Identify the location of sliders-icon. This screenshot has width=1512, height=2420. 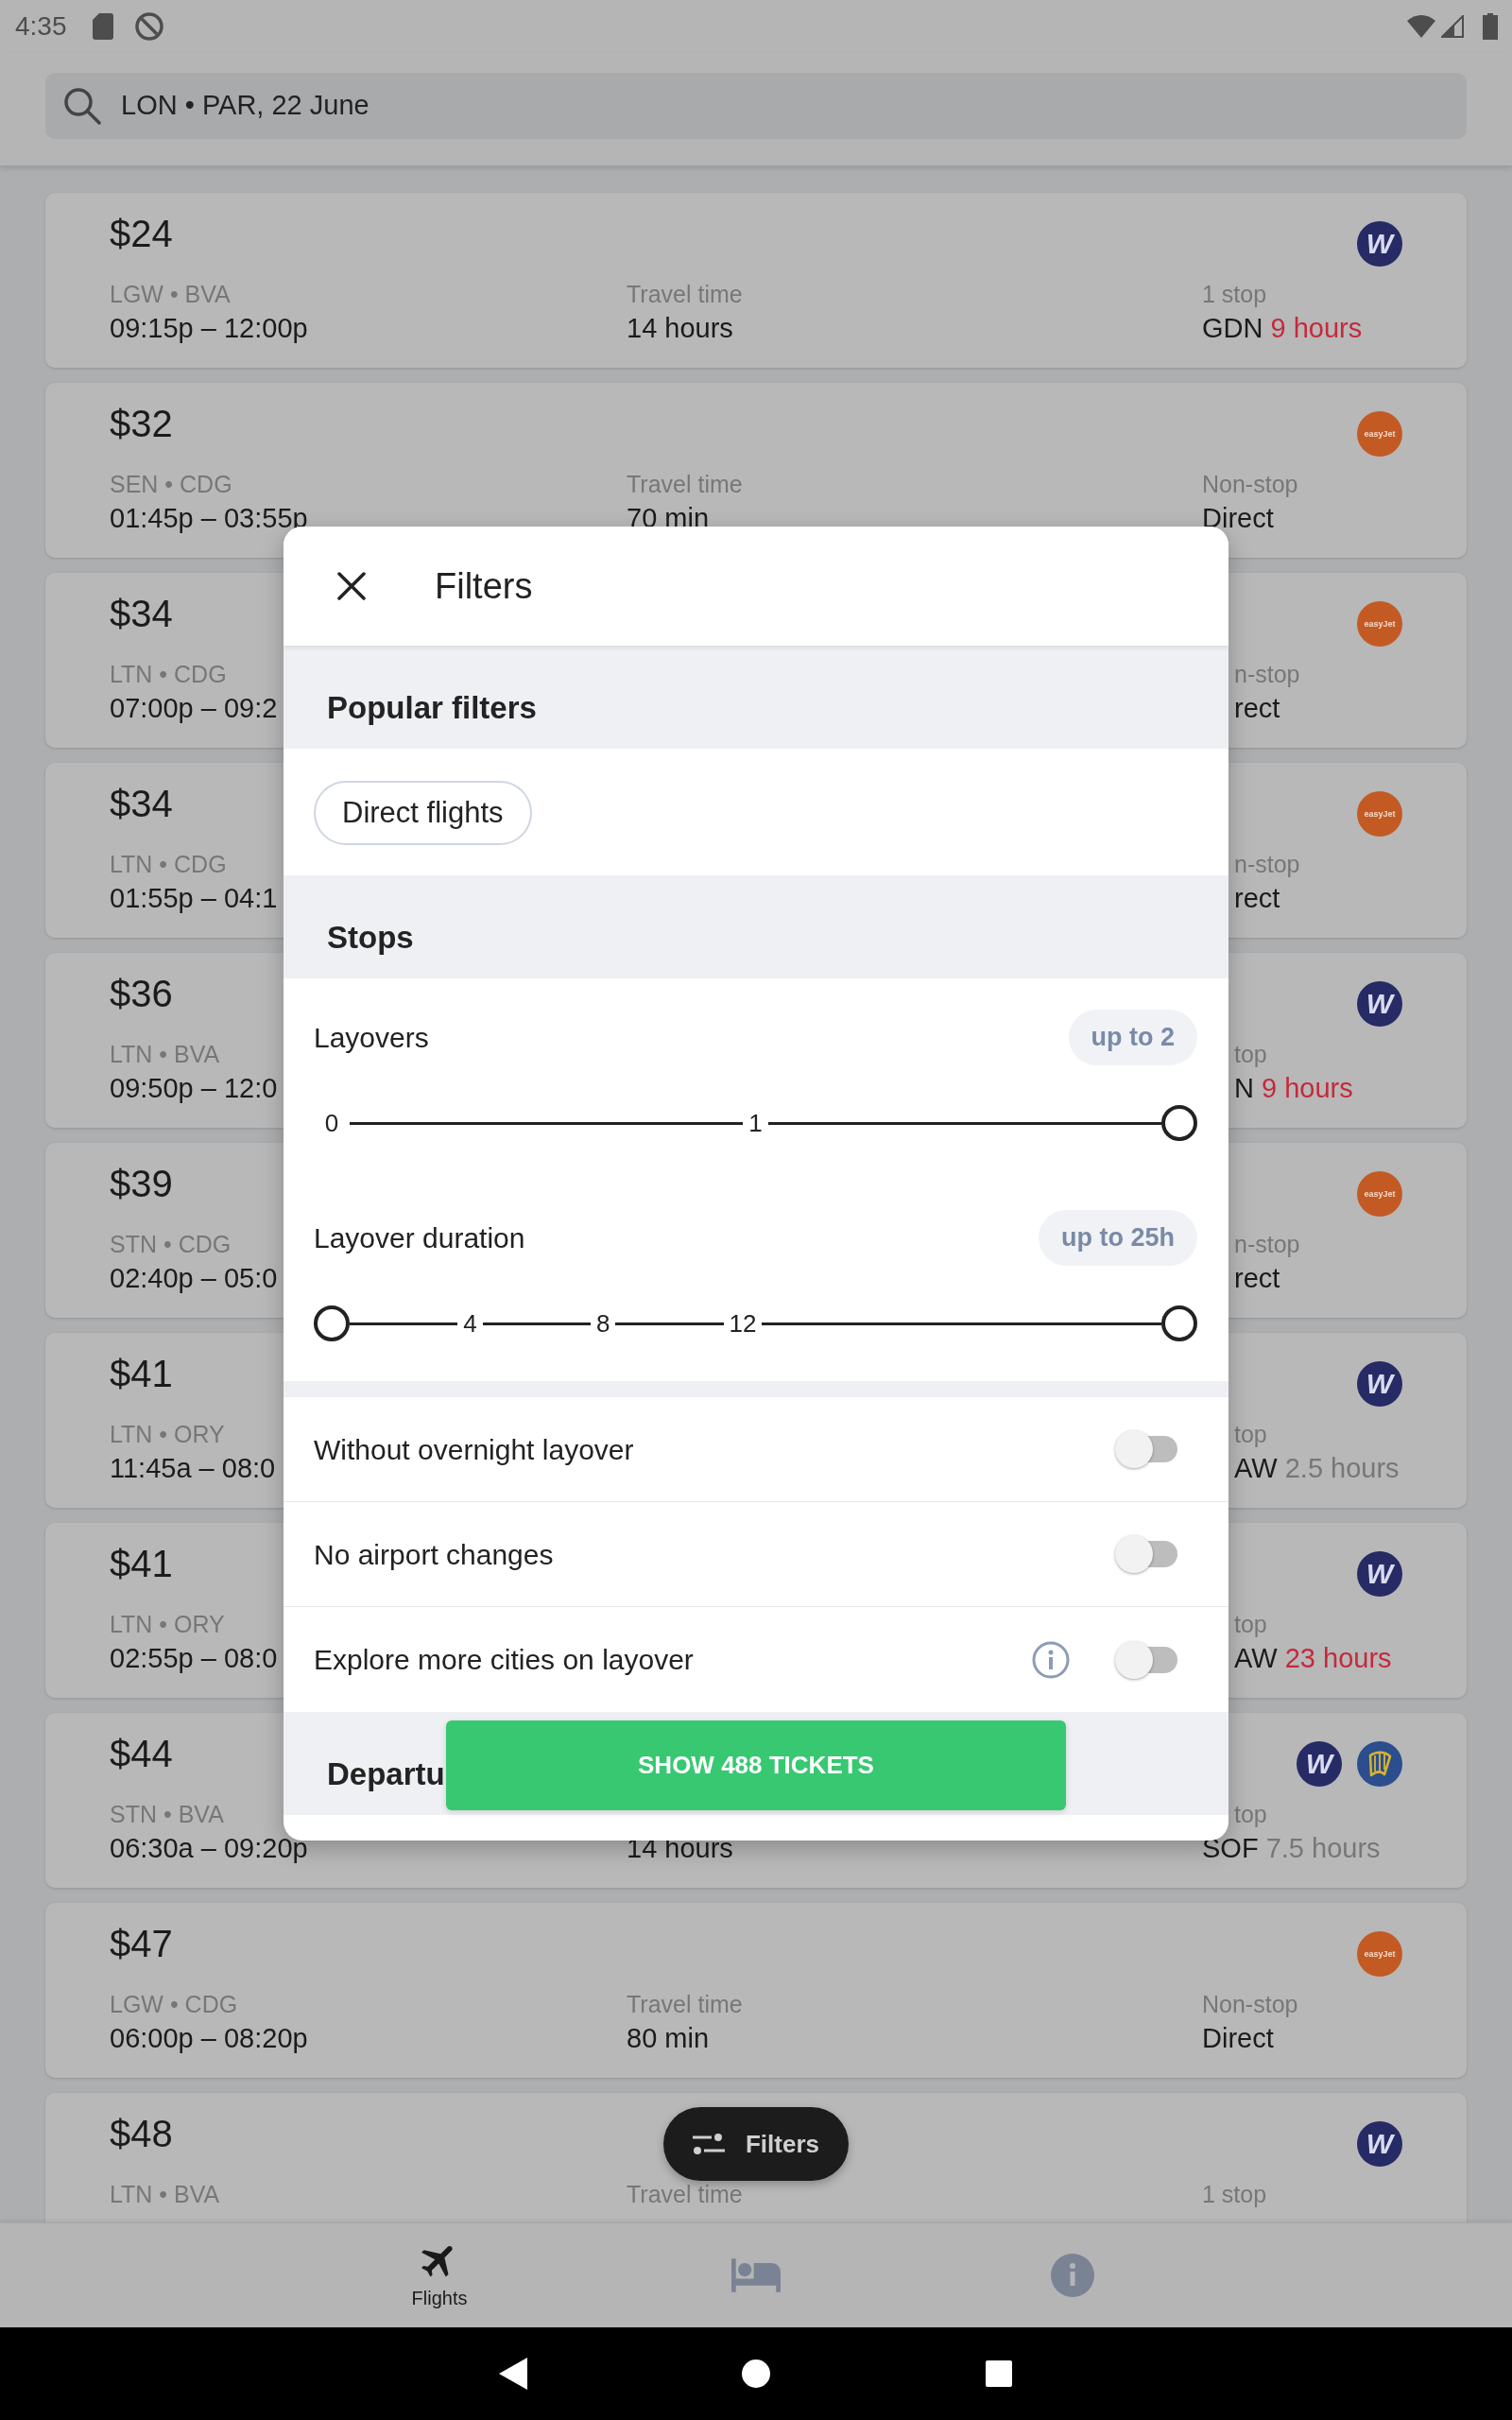
(709, 2144).